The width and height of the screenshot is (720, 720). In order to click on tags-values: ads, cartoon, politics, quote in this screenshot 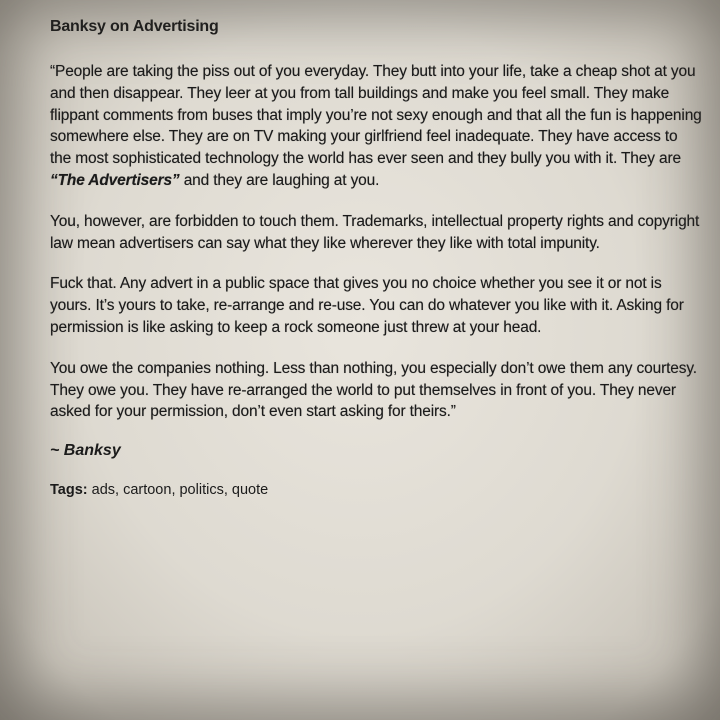, I will do `click(180, 490)`.